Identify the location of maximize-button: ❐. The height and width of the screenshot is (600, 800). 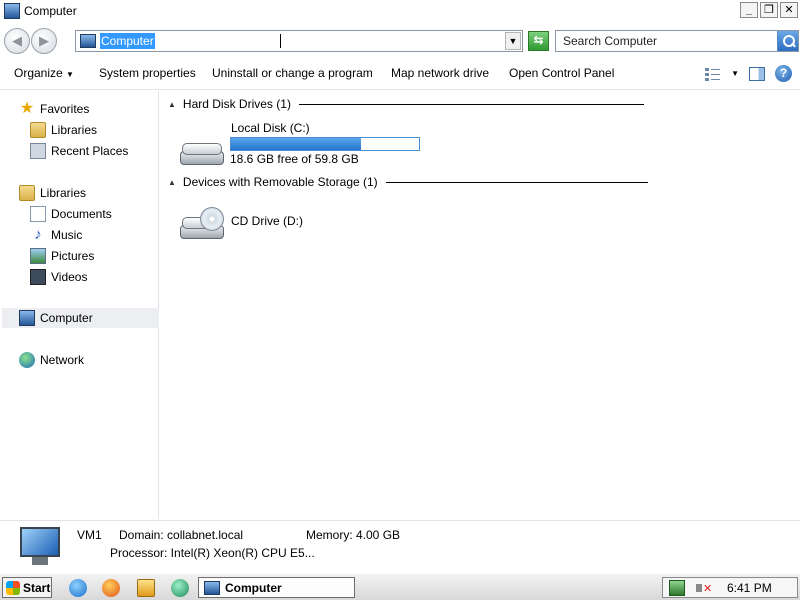
(769, 10).